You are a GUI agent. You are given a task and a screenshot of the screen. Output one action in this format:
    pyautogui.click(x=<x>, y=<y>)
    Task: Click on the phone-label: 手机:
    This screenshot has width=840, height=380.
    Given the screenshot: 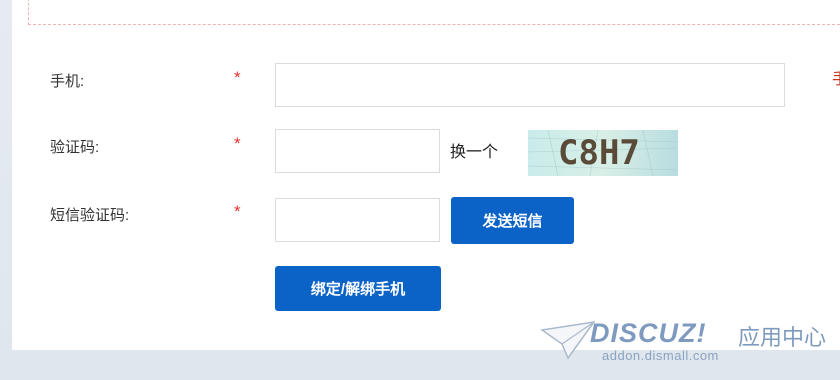 What is the action you would take?
    pyautogui.click(x=67, y=81)
    